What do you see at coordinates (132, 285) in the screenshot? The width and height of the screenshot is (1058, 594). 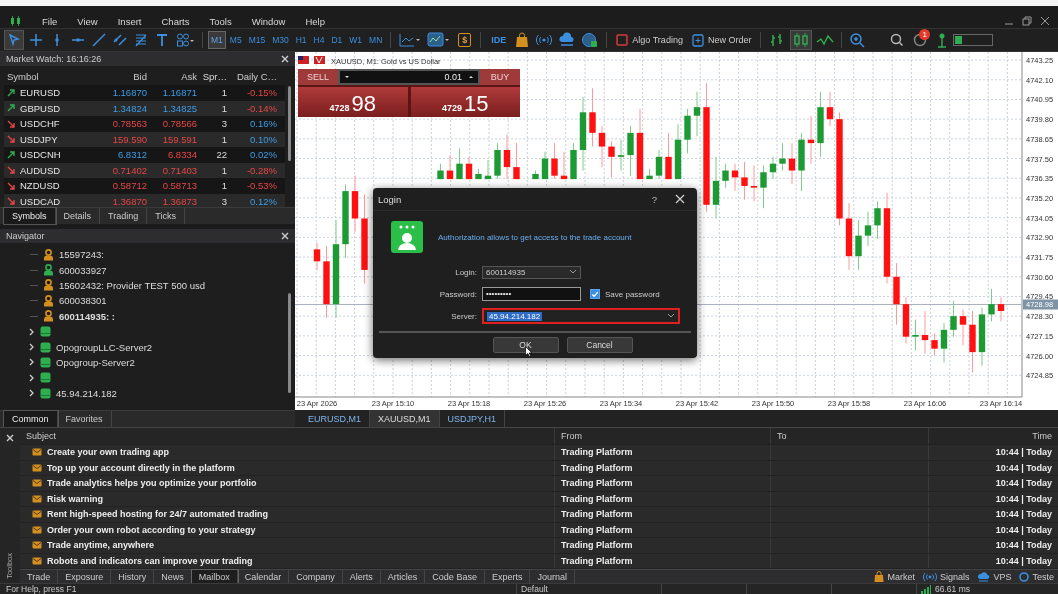 I see `account-item: 15602432: Provider TEST 500 usd` at bounding box center [132, 285].